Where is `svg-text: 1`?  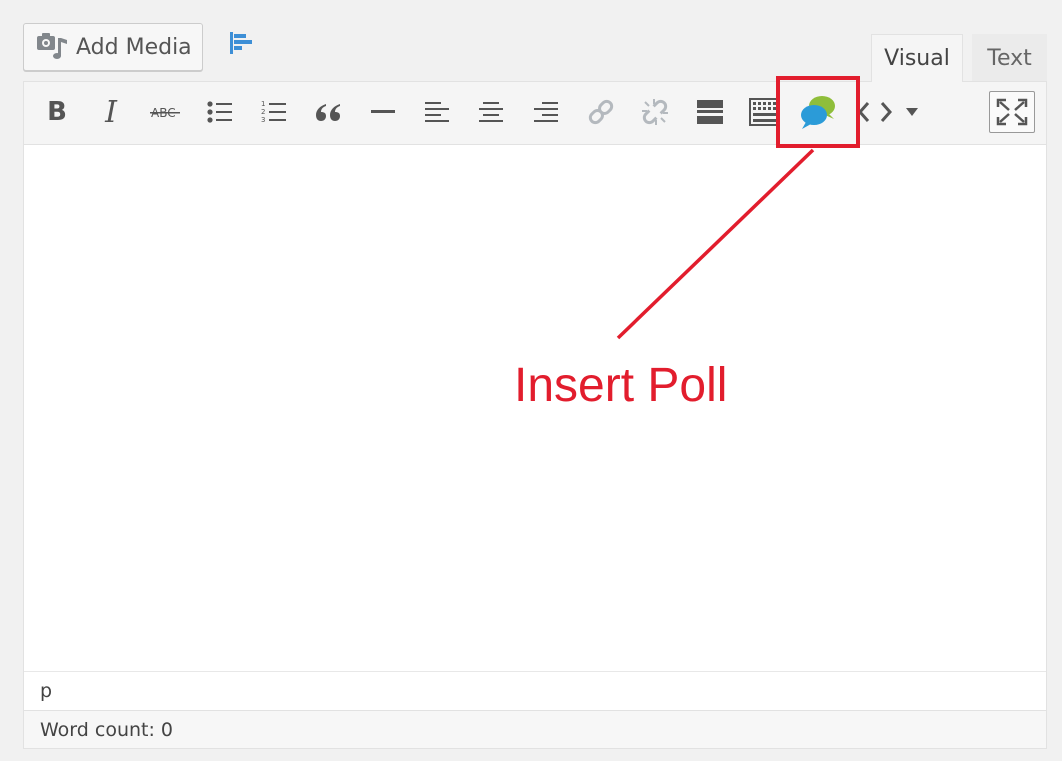
svg-text: 1 is located at coordinates (263, 104).